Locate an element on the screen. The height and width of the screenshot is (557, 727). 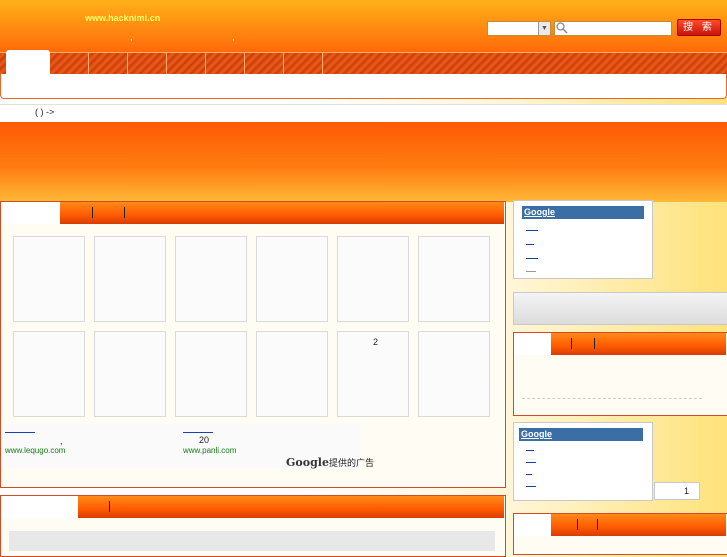
google-ads-label: Google提供的广告 is located at coordinates (330, 462).